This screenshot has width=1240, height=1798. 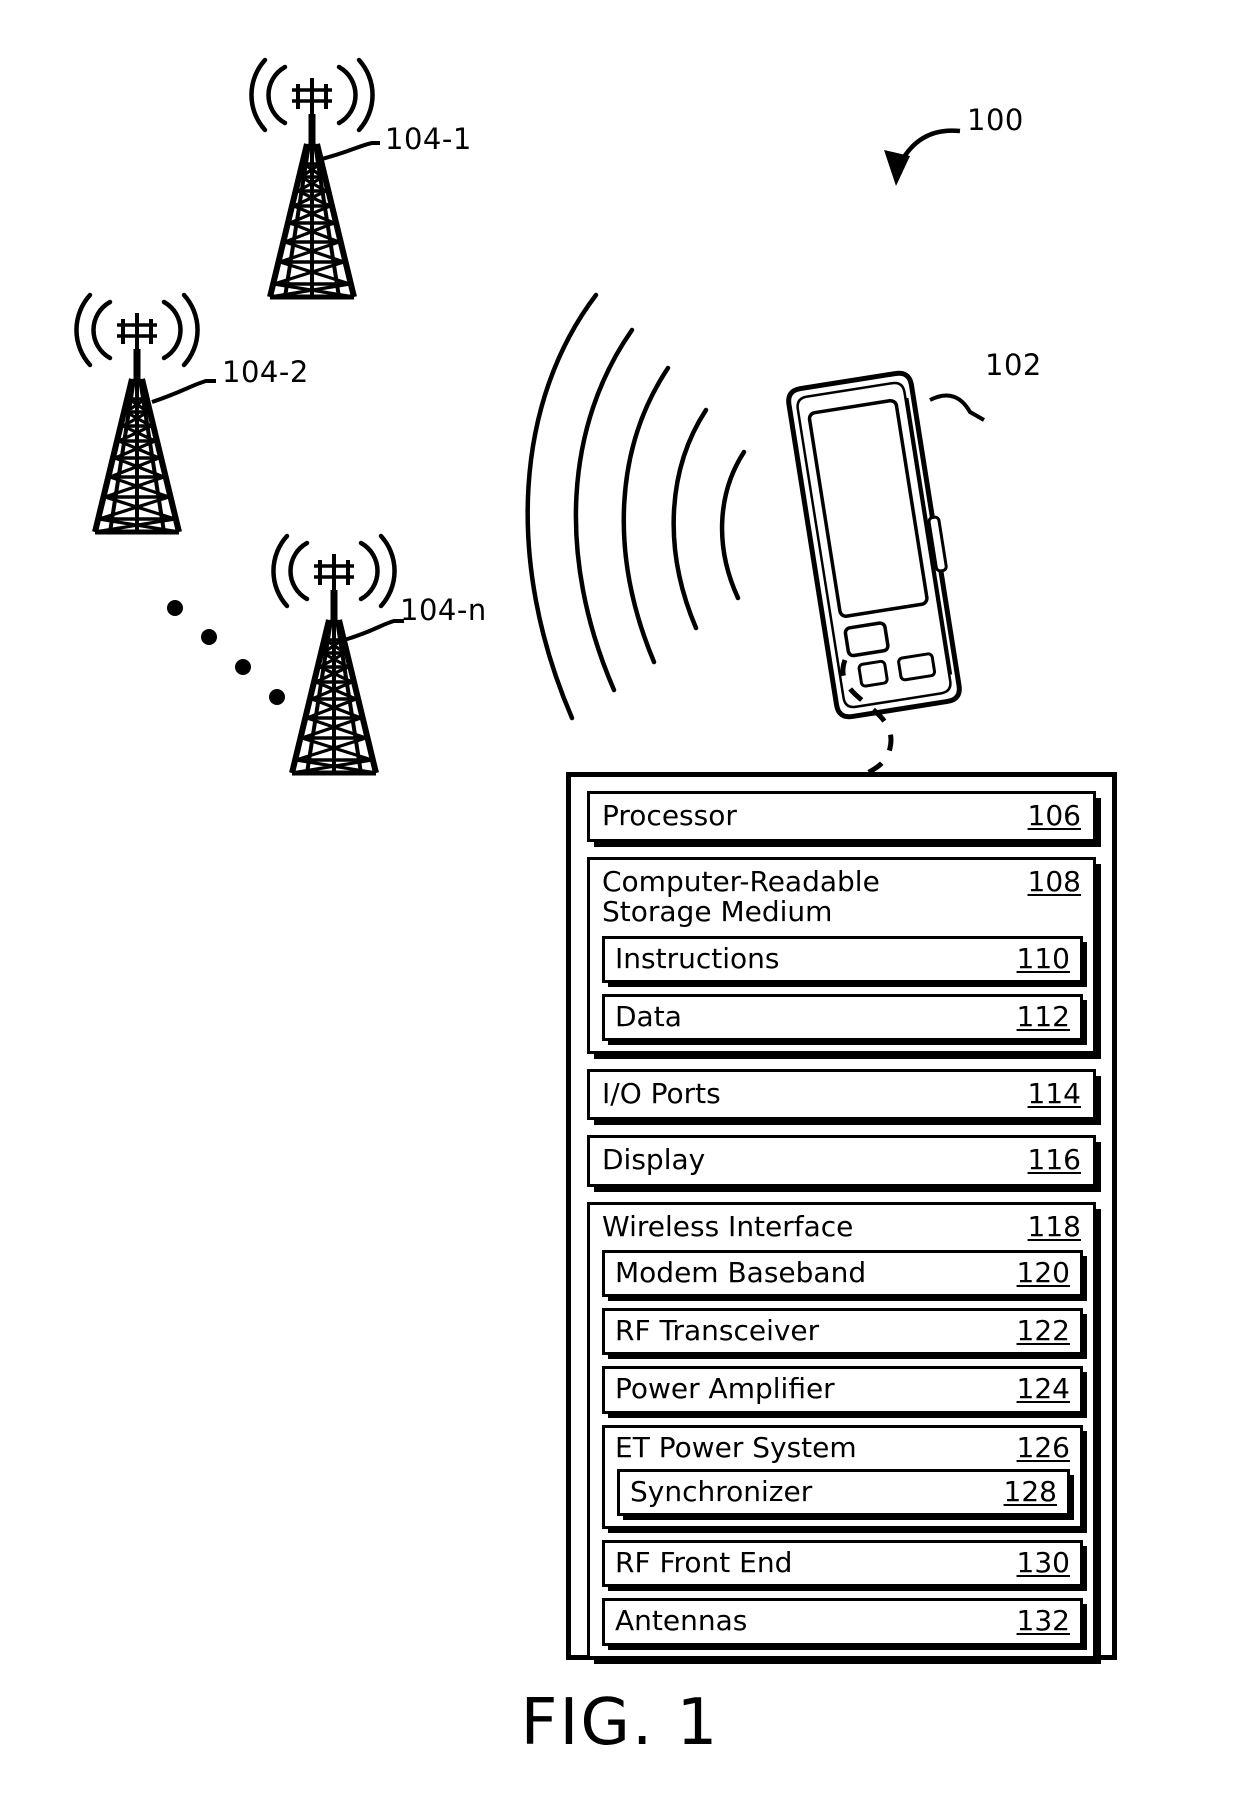 What do you see at coordinates (1054, 1160) in the screenshot?
I see `block-reference-number: 116` at bounding box center [1054, 1160].